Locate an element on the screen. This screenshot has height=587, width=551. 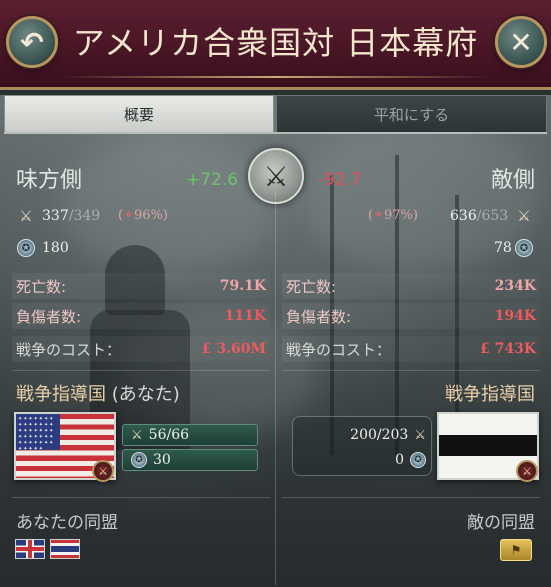
tab-overview: 概要 is located at coordinates (139, 114).